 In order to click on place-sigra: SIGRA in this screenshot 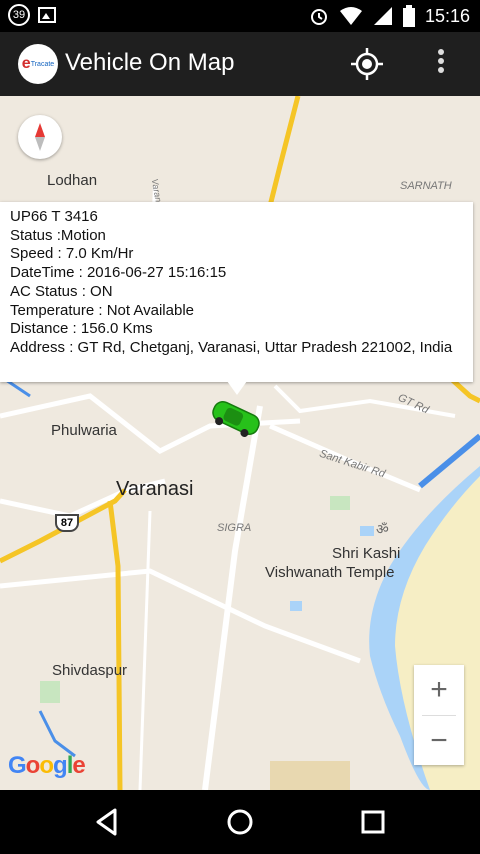, I will do `click(234, 528)`.